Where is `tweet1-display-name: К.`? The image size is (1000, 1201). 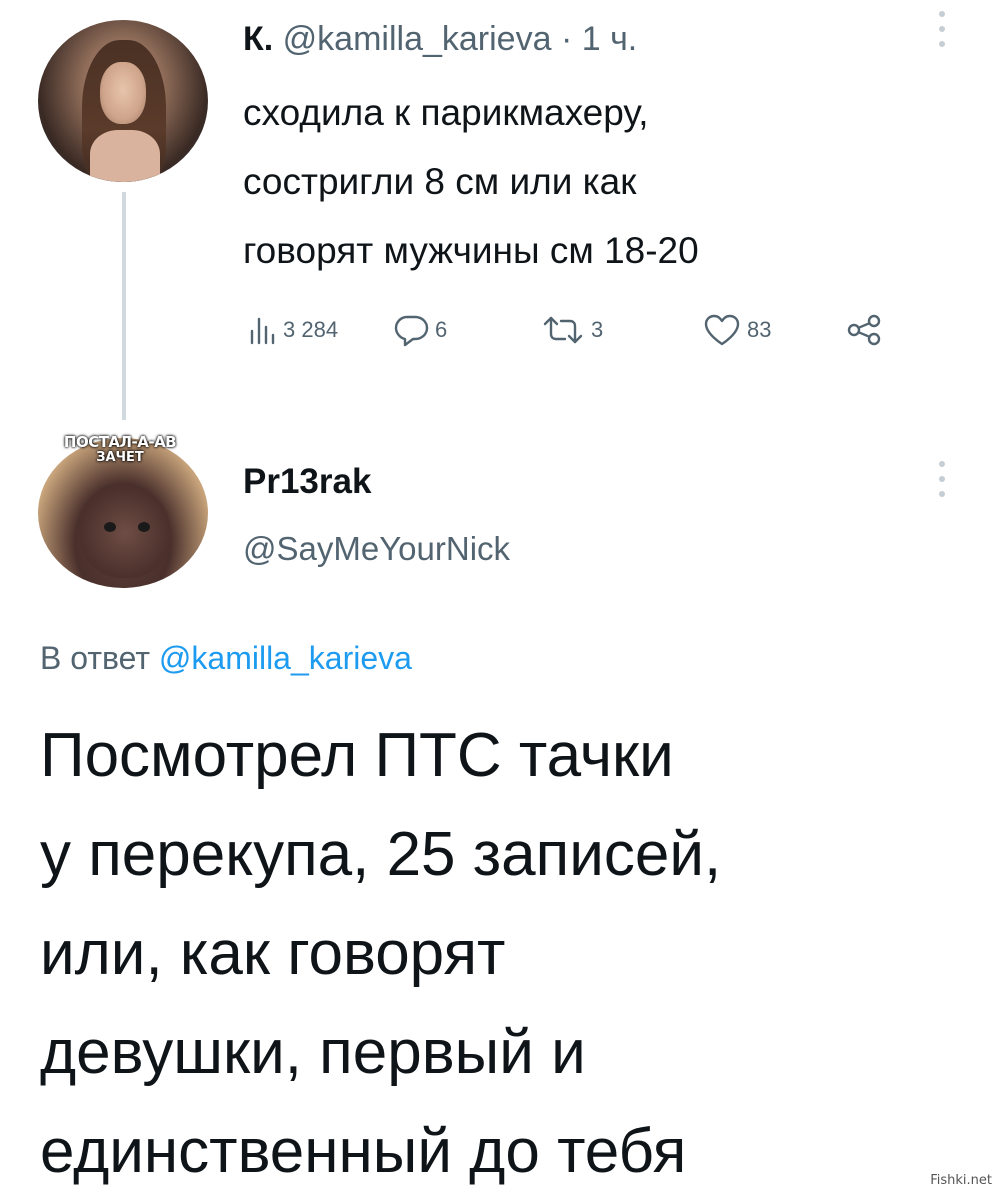
tweet1-display-name: К. is located at coordinates (258, 39).